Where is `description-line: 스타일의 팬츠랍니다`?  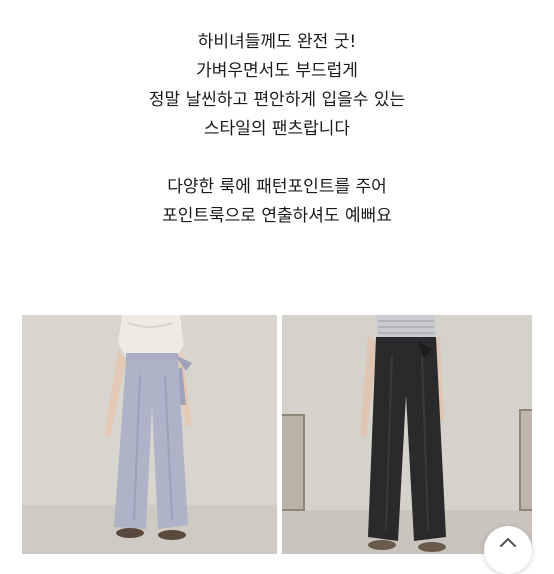 description-line: 스타일의 팬츠랍니다 is located at coordinates (277, 129).